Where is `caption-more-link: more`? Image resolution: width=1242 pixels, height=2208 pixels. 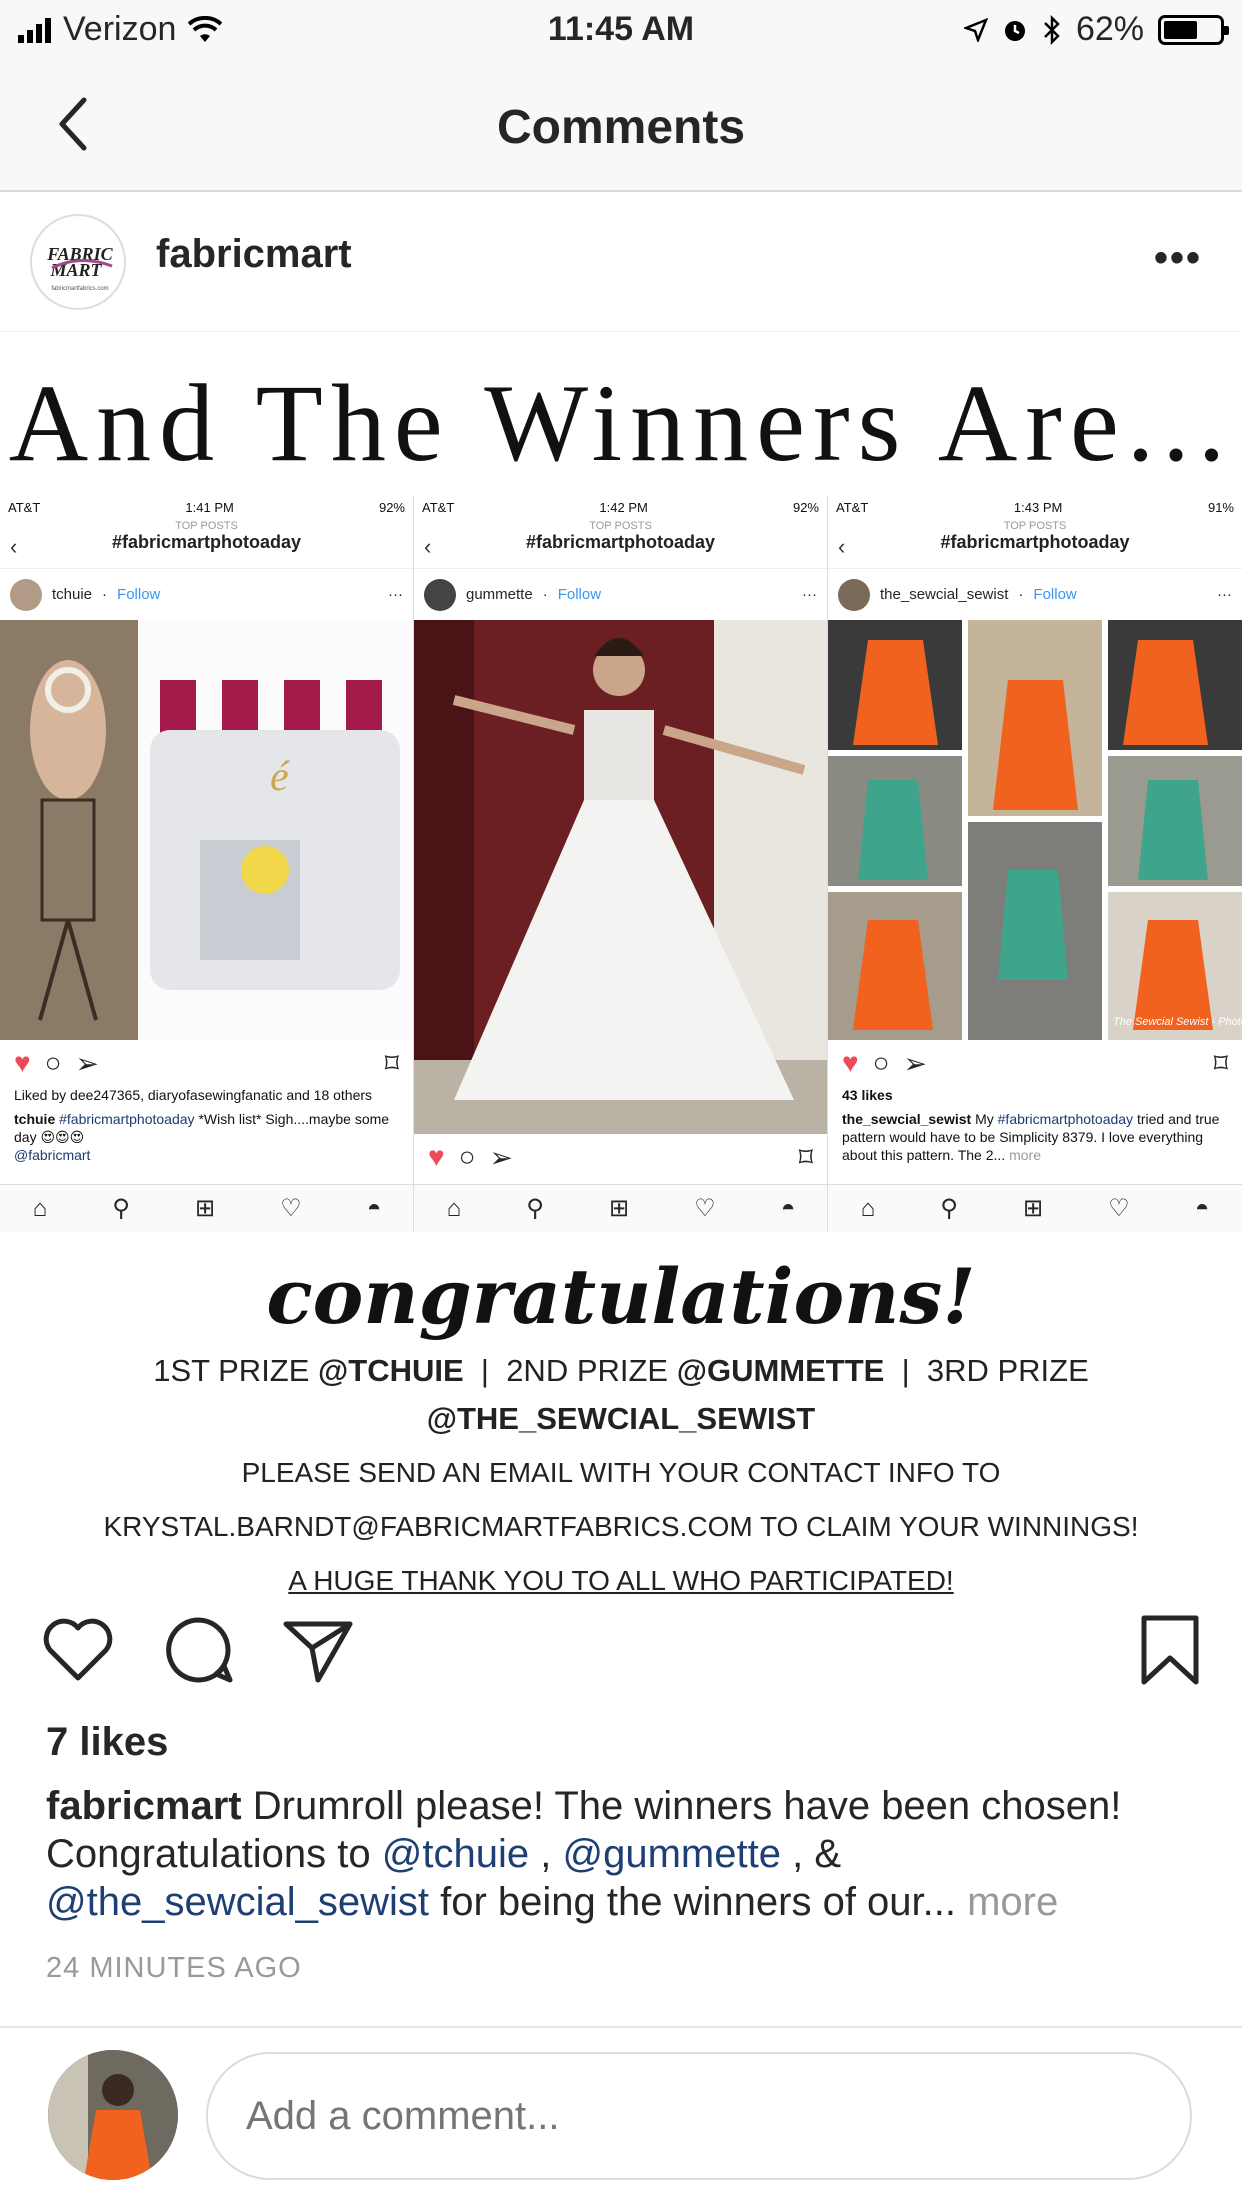
caption-more-link: more is located at coordinates (1012, 1902).